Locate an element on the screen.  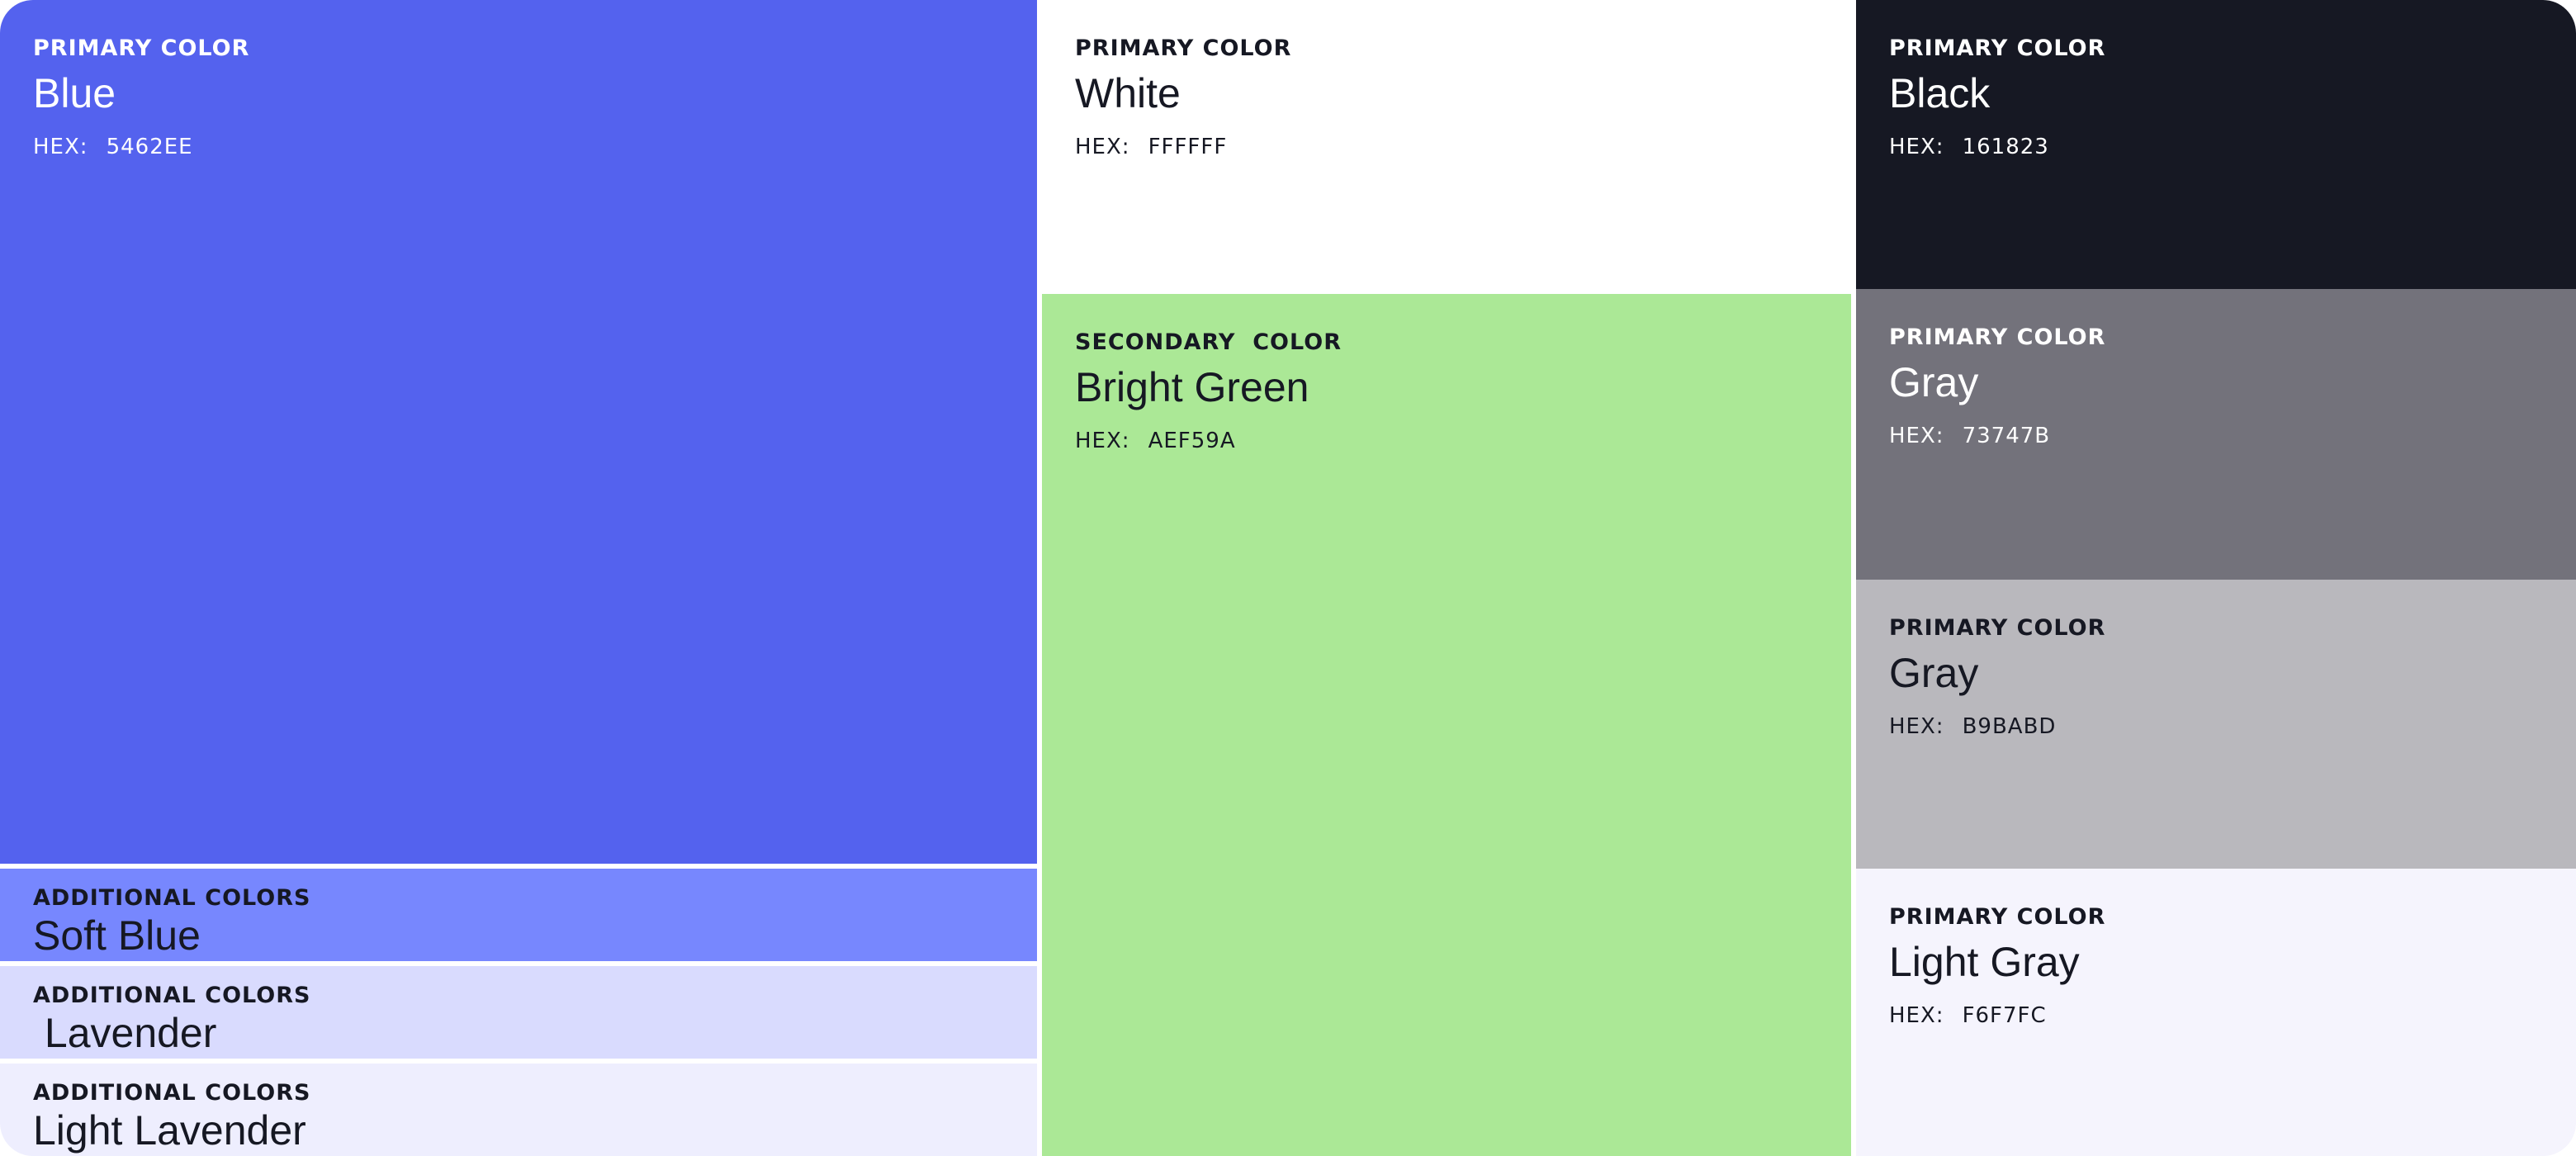
hex-value: FFFFFF is located at coordinates (1188, 147).